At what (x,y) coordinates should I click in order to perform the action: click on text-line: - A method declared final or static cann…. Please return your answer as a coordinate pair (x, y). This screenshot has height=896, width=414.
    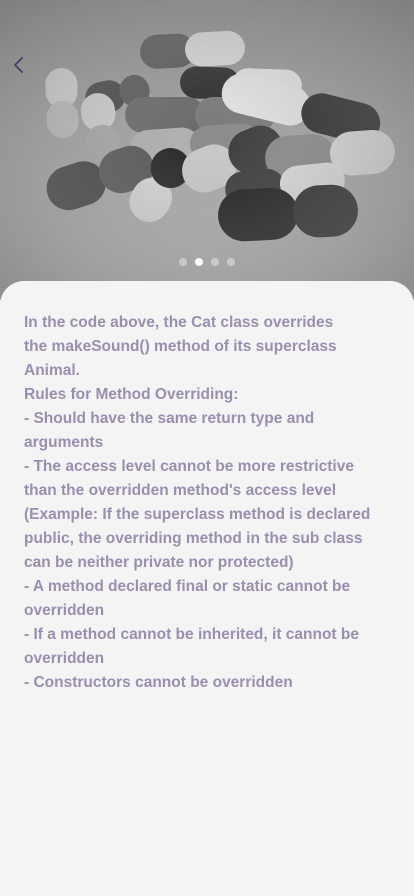
    Looking at the image, I should click on (187, 586).